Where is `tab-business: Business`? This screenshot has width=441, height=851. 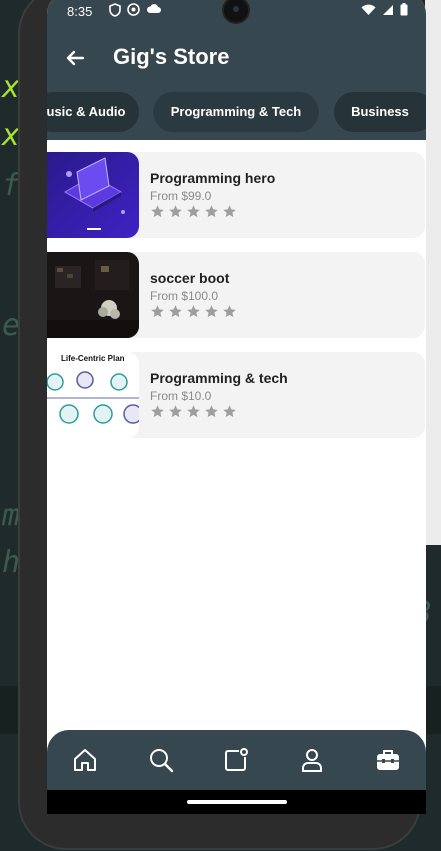 tab-business: Business is located at coordinates (380, 112).